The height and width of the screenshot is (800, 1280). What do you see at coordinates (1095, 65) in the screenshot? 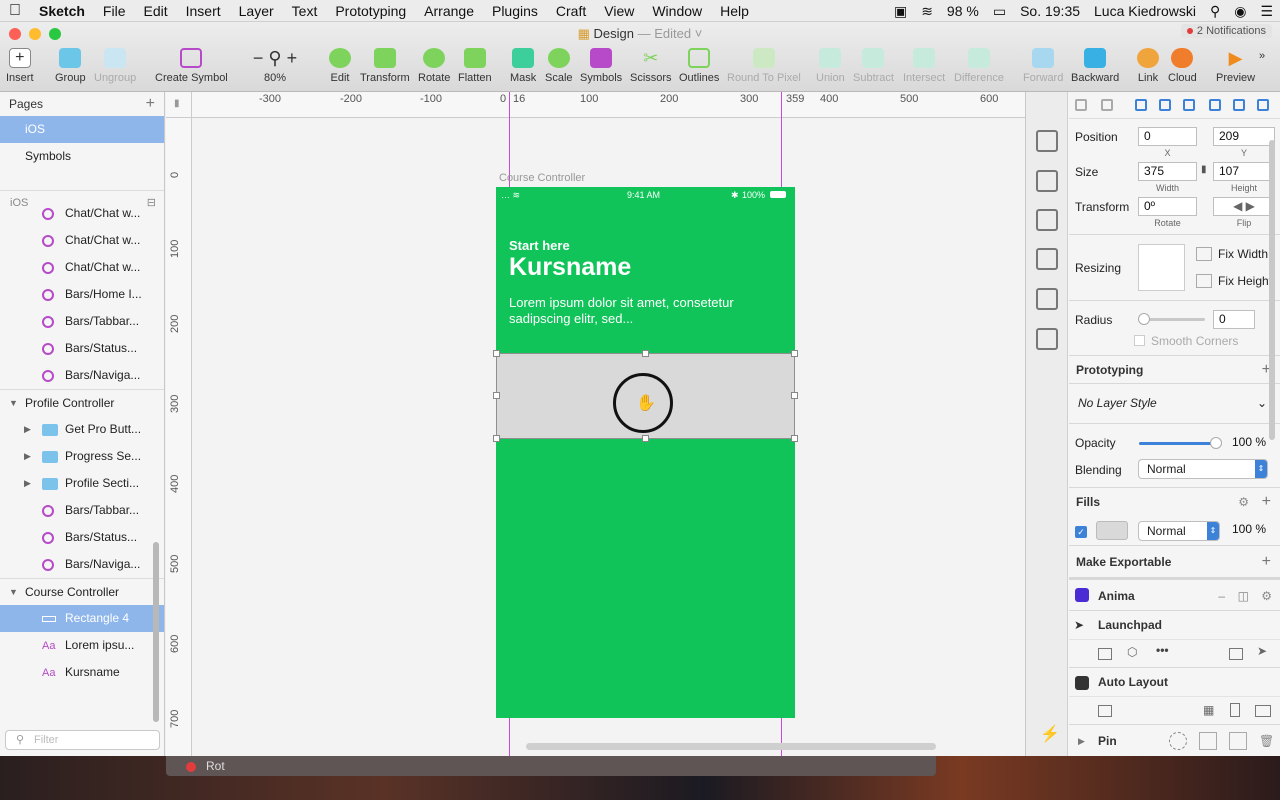
I see `backward-button: Backward` at bounding box center [1095, 65].